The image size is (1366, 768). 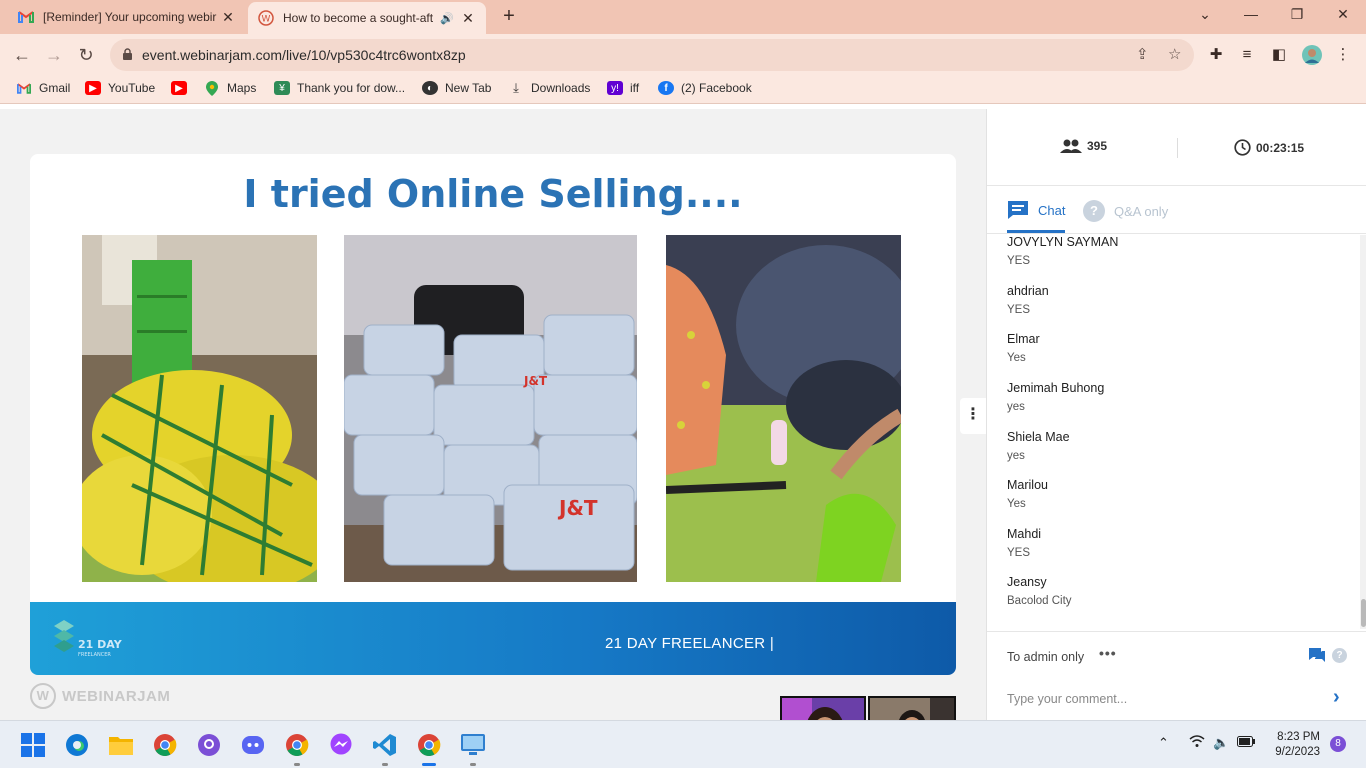 I want to click on yahoo-icon: y!, so click(x=615, y=88).